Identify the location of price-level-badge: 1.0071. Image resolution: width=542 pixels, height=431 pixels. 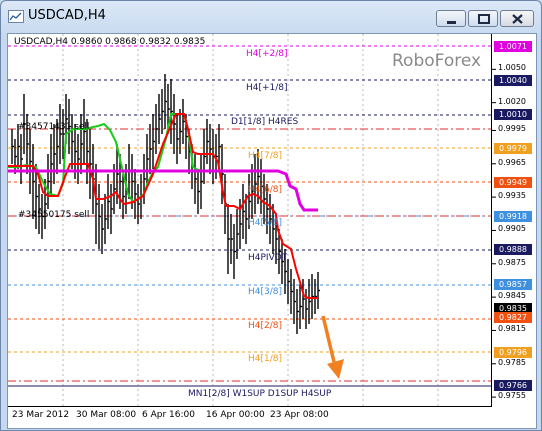
(513, 46).